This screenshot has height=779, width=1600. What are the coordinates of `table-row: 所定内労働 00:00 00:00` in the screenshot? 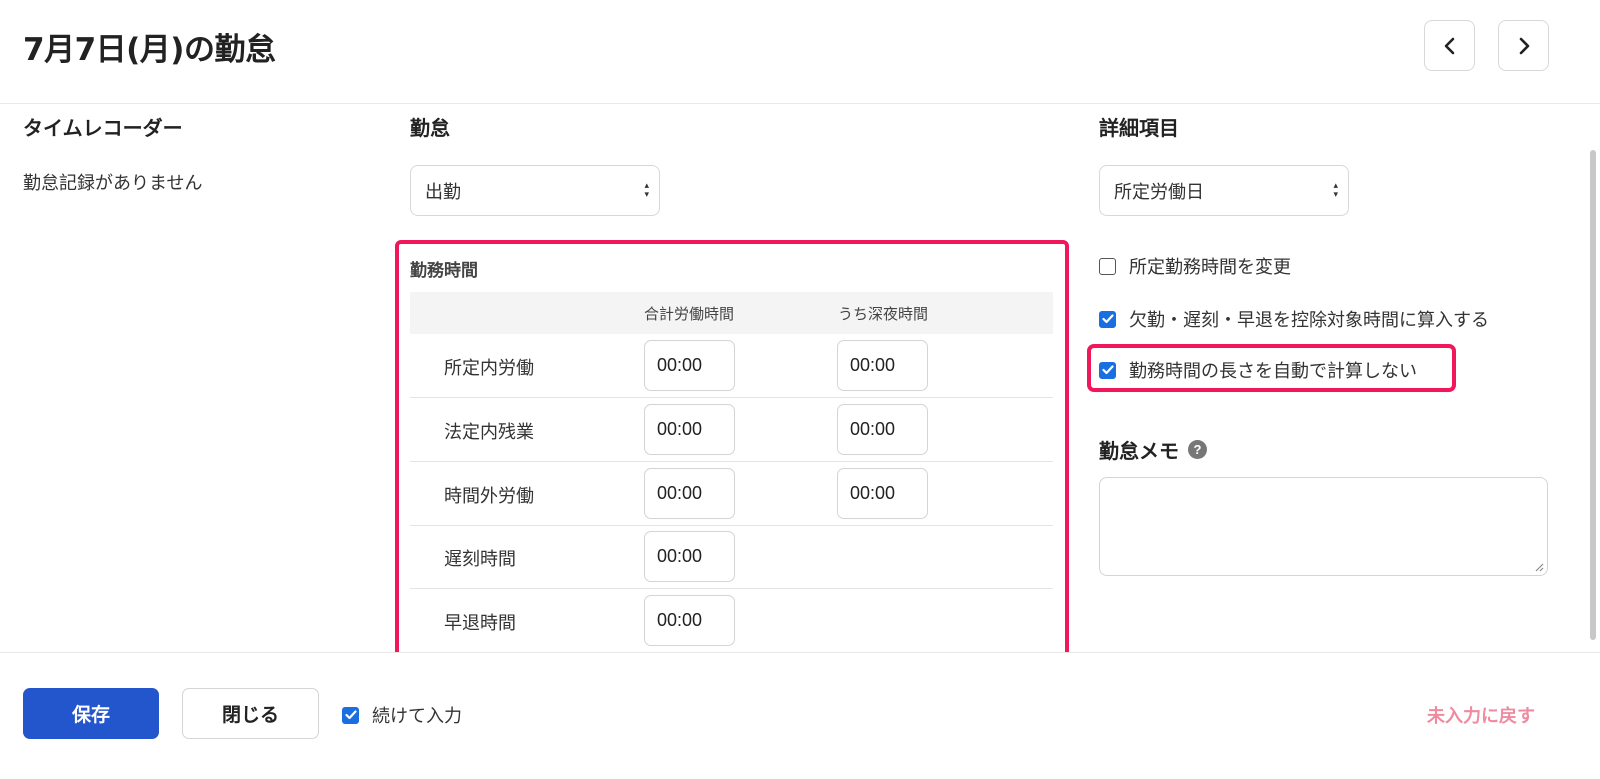 It's located at (731, 366).